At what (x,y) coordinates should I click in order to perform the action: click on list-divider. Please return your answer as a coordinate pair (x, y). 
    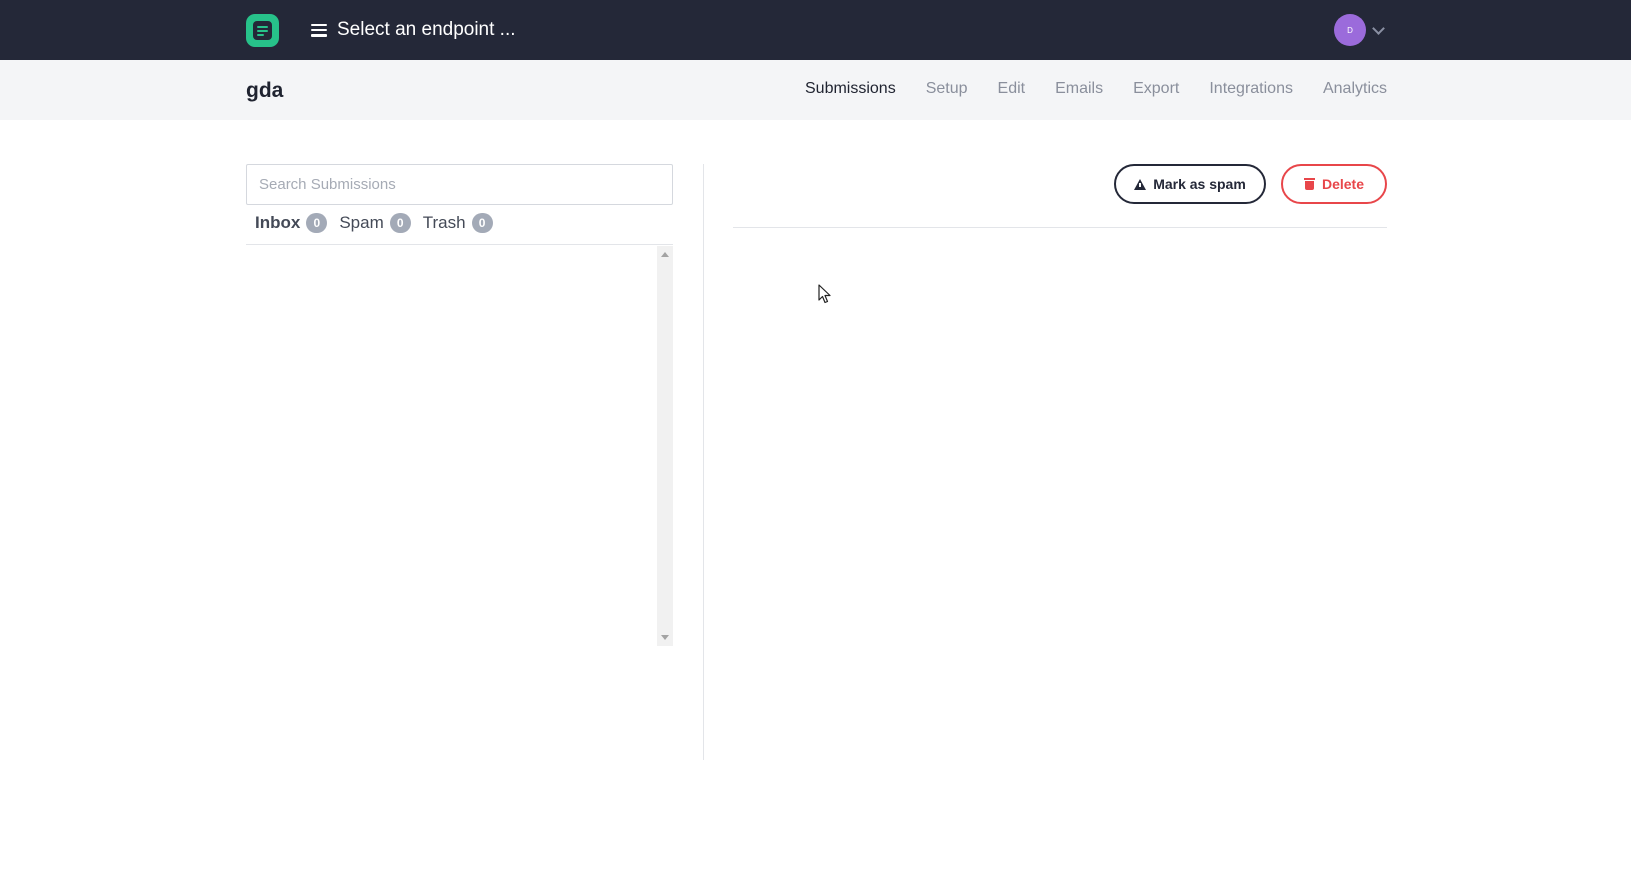
    Looking at the image, I should click on (459, 244).